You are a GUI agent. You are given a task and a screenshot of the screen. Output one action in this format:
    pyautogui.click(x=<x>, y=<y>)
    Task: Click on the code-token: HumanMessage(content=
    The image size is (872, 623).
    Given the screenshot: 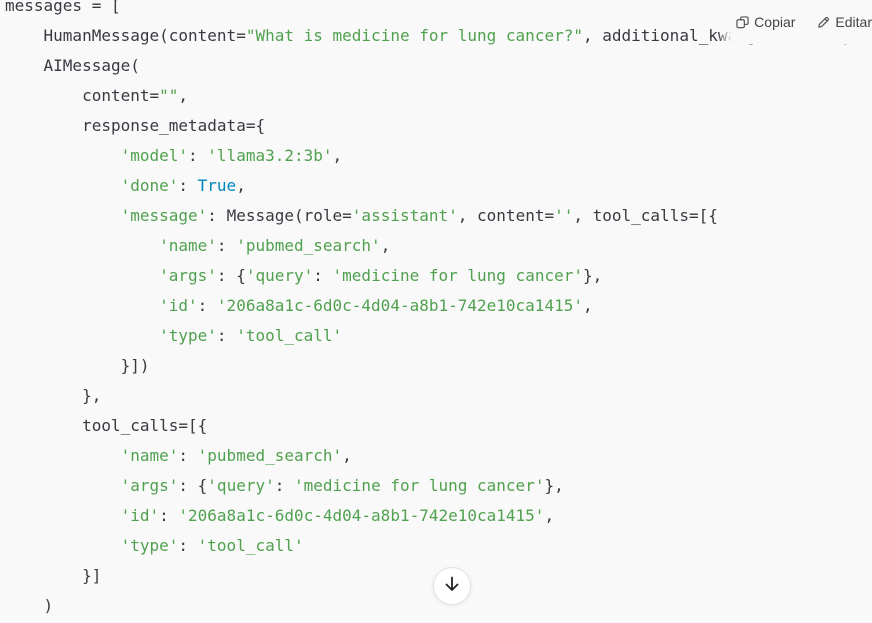 What is the action you would take?
    pyautogui.click(x=125, y=35)
    